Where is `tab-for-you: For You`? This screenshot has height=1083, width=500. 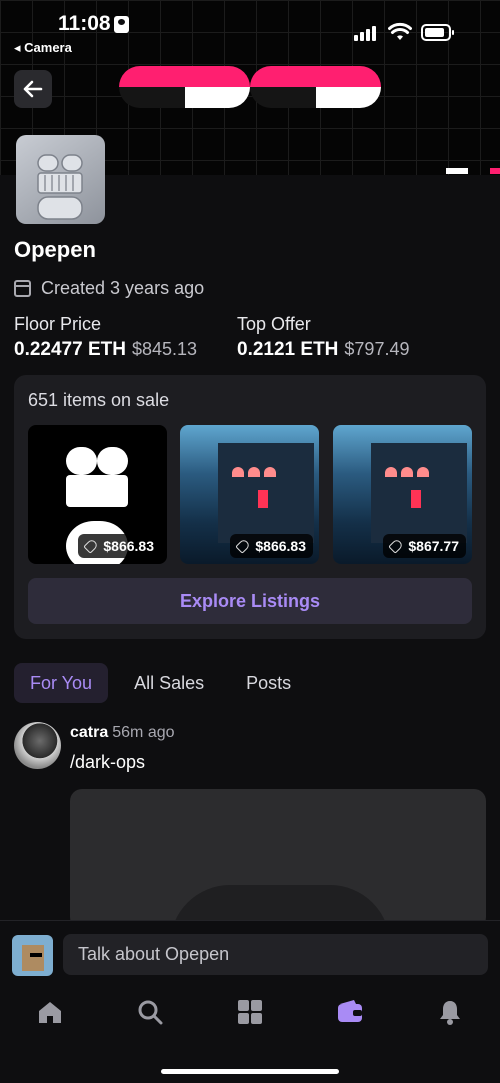
tab-for-you: For You is located at coordinates (61, 683).